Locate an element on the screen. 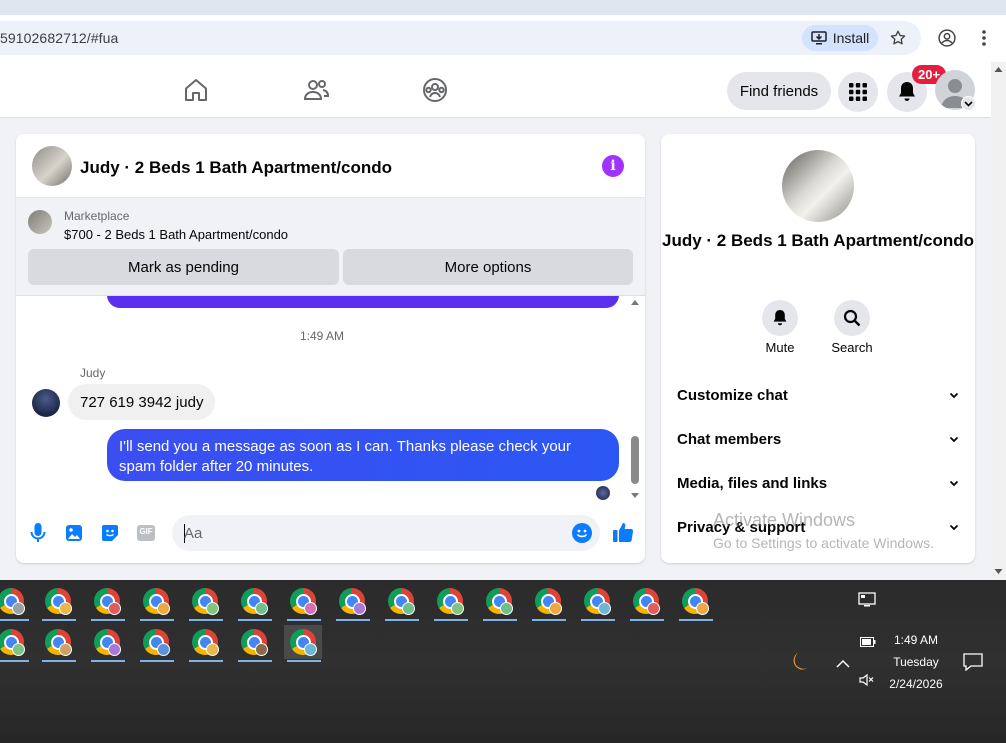  message-input: Aa is located at coordinates (386, 533).